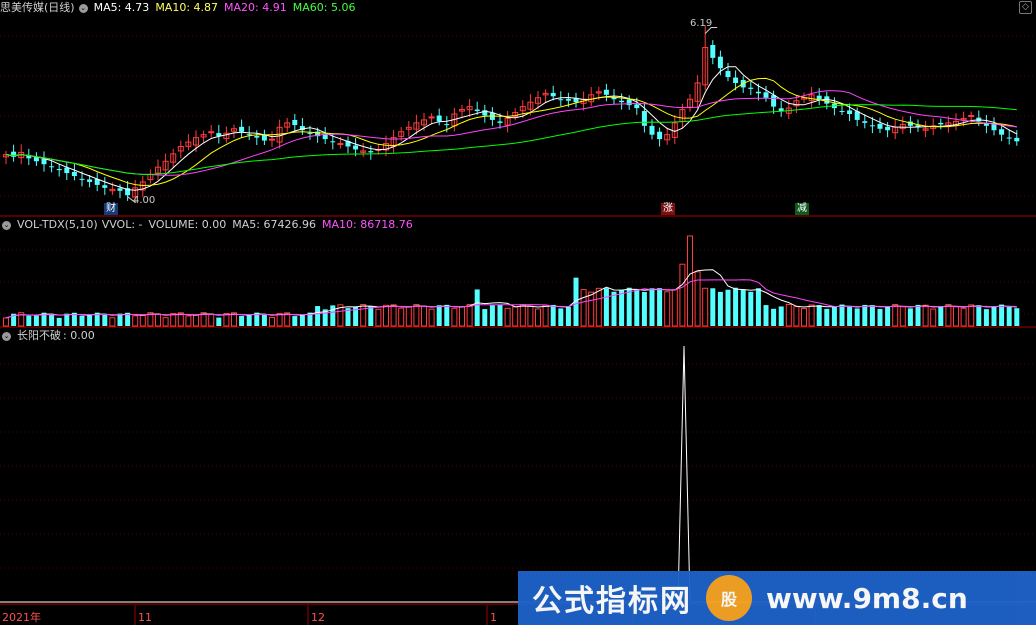 The width and height of the screenshot is (1036, 625). What do you see at coordinates (367, 224) in the screenshot?
I see `vol-ma10-readout: MA10: 86718.76` at bounding box center [367, 224].